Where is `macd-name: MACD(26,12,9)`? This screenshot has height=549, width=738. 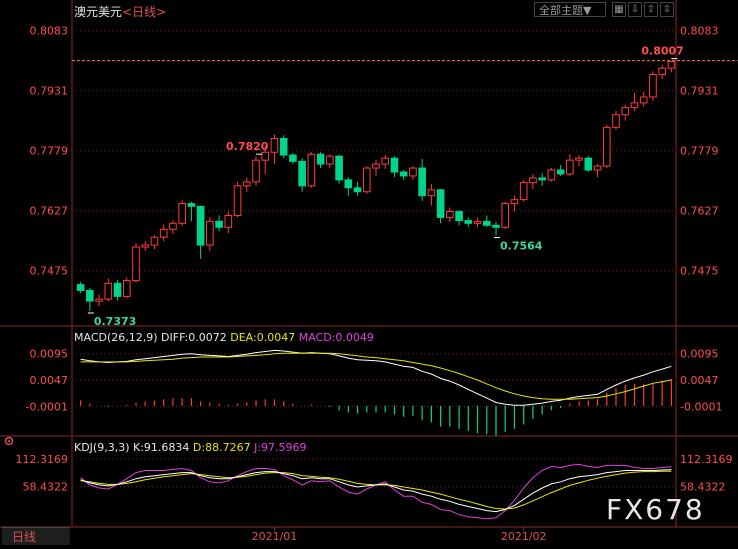 macd-name: MACD(26,12,9) is located at coordinates (116, 337).